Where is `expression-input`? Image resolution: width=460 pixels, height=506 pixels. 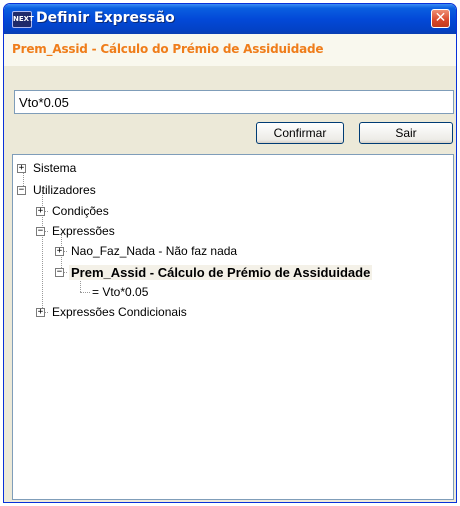
expression-input is located at coordinates (234, 102).